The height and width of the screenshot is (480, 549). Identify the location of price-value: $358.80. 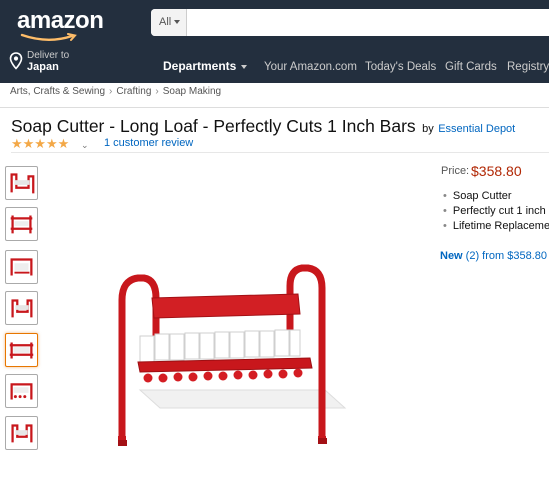
(496, 171).